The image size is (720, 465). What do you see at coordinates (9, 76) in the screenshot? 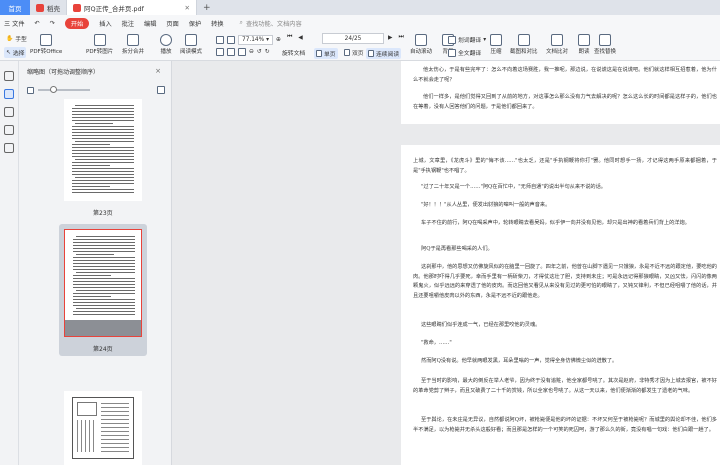
I see `bookmark-icon` at bounding box center [9, 76].